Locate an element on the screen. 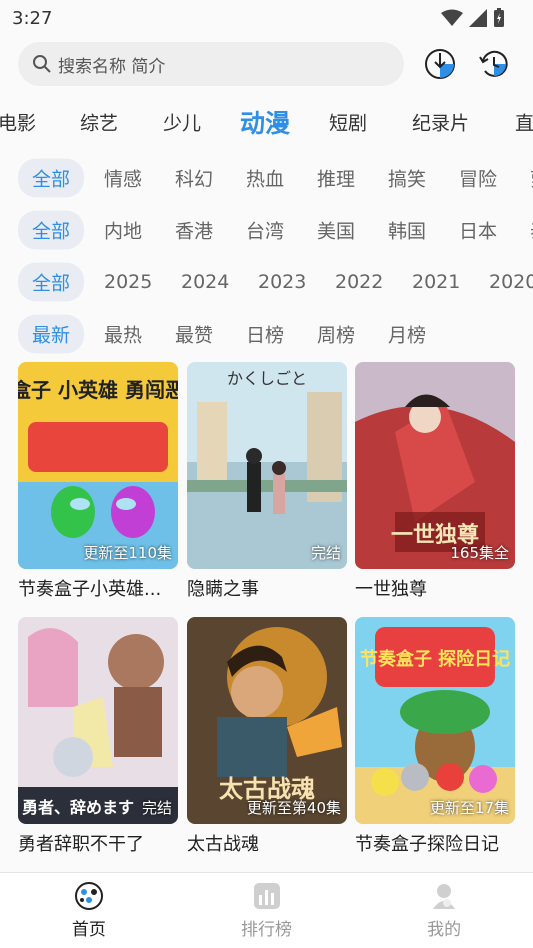 The width and height of the screenshot is (533, 948). year-chip: 2021 is located at coordinates (436, 282).